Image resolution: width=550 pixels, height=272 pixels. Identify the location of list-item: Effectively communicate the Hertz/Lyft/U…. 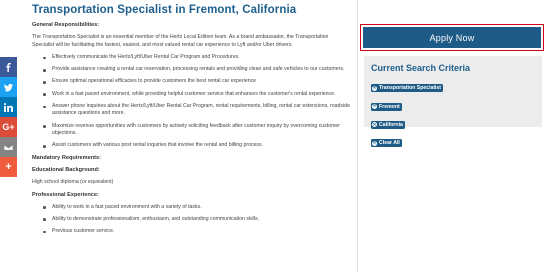
(191, 58).